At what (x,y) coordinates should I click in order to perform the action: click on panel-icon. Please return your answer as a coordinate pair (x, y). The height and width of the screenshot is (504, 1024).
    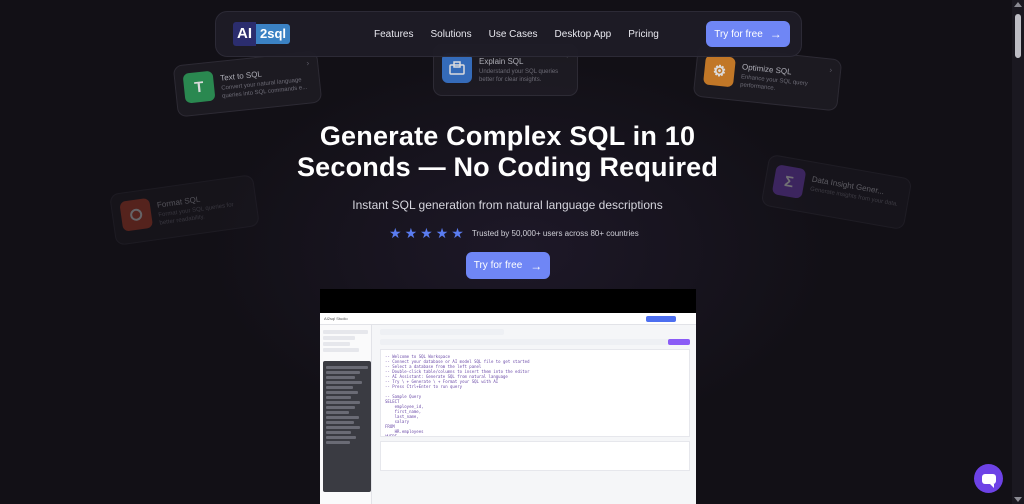
    Looking at the image, I should click on (457, 68).